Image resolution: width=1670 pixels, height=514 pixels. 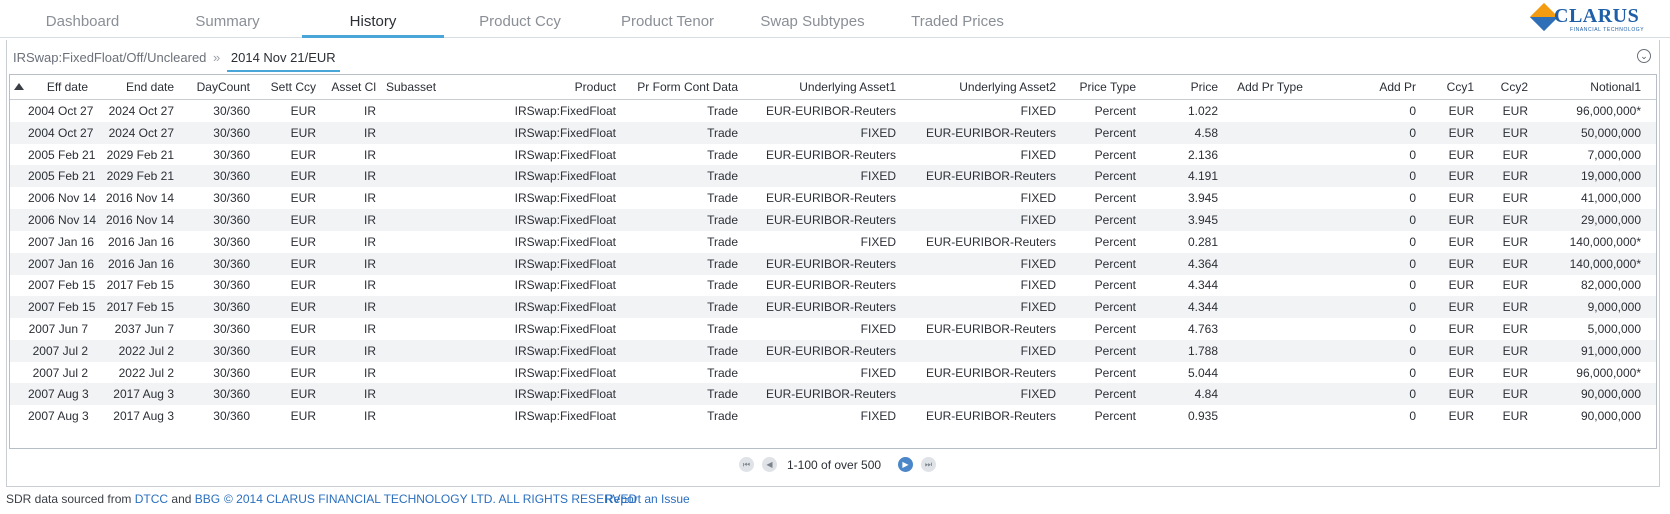 What do you see at coordinates (520, 19) in the screenshot?
I see `tab-product-ccy: Product Ccy` at bounding box center [520, 19].